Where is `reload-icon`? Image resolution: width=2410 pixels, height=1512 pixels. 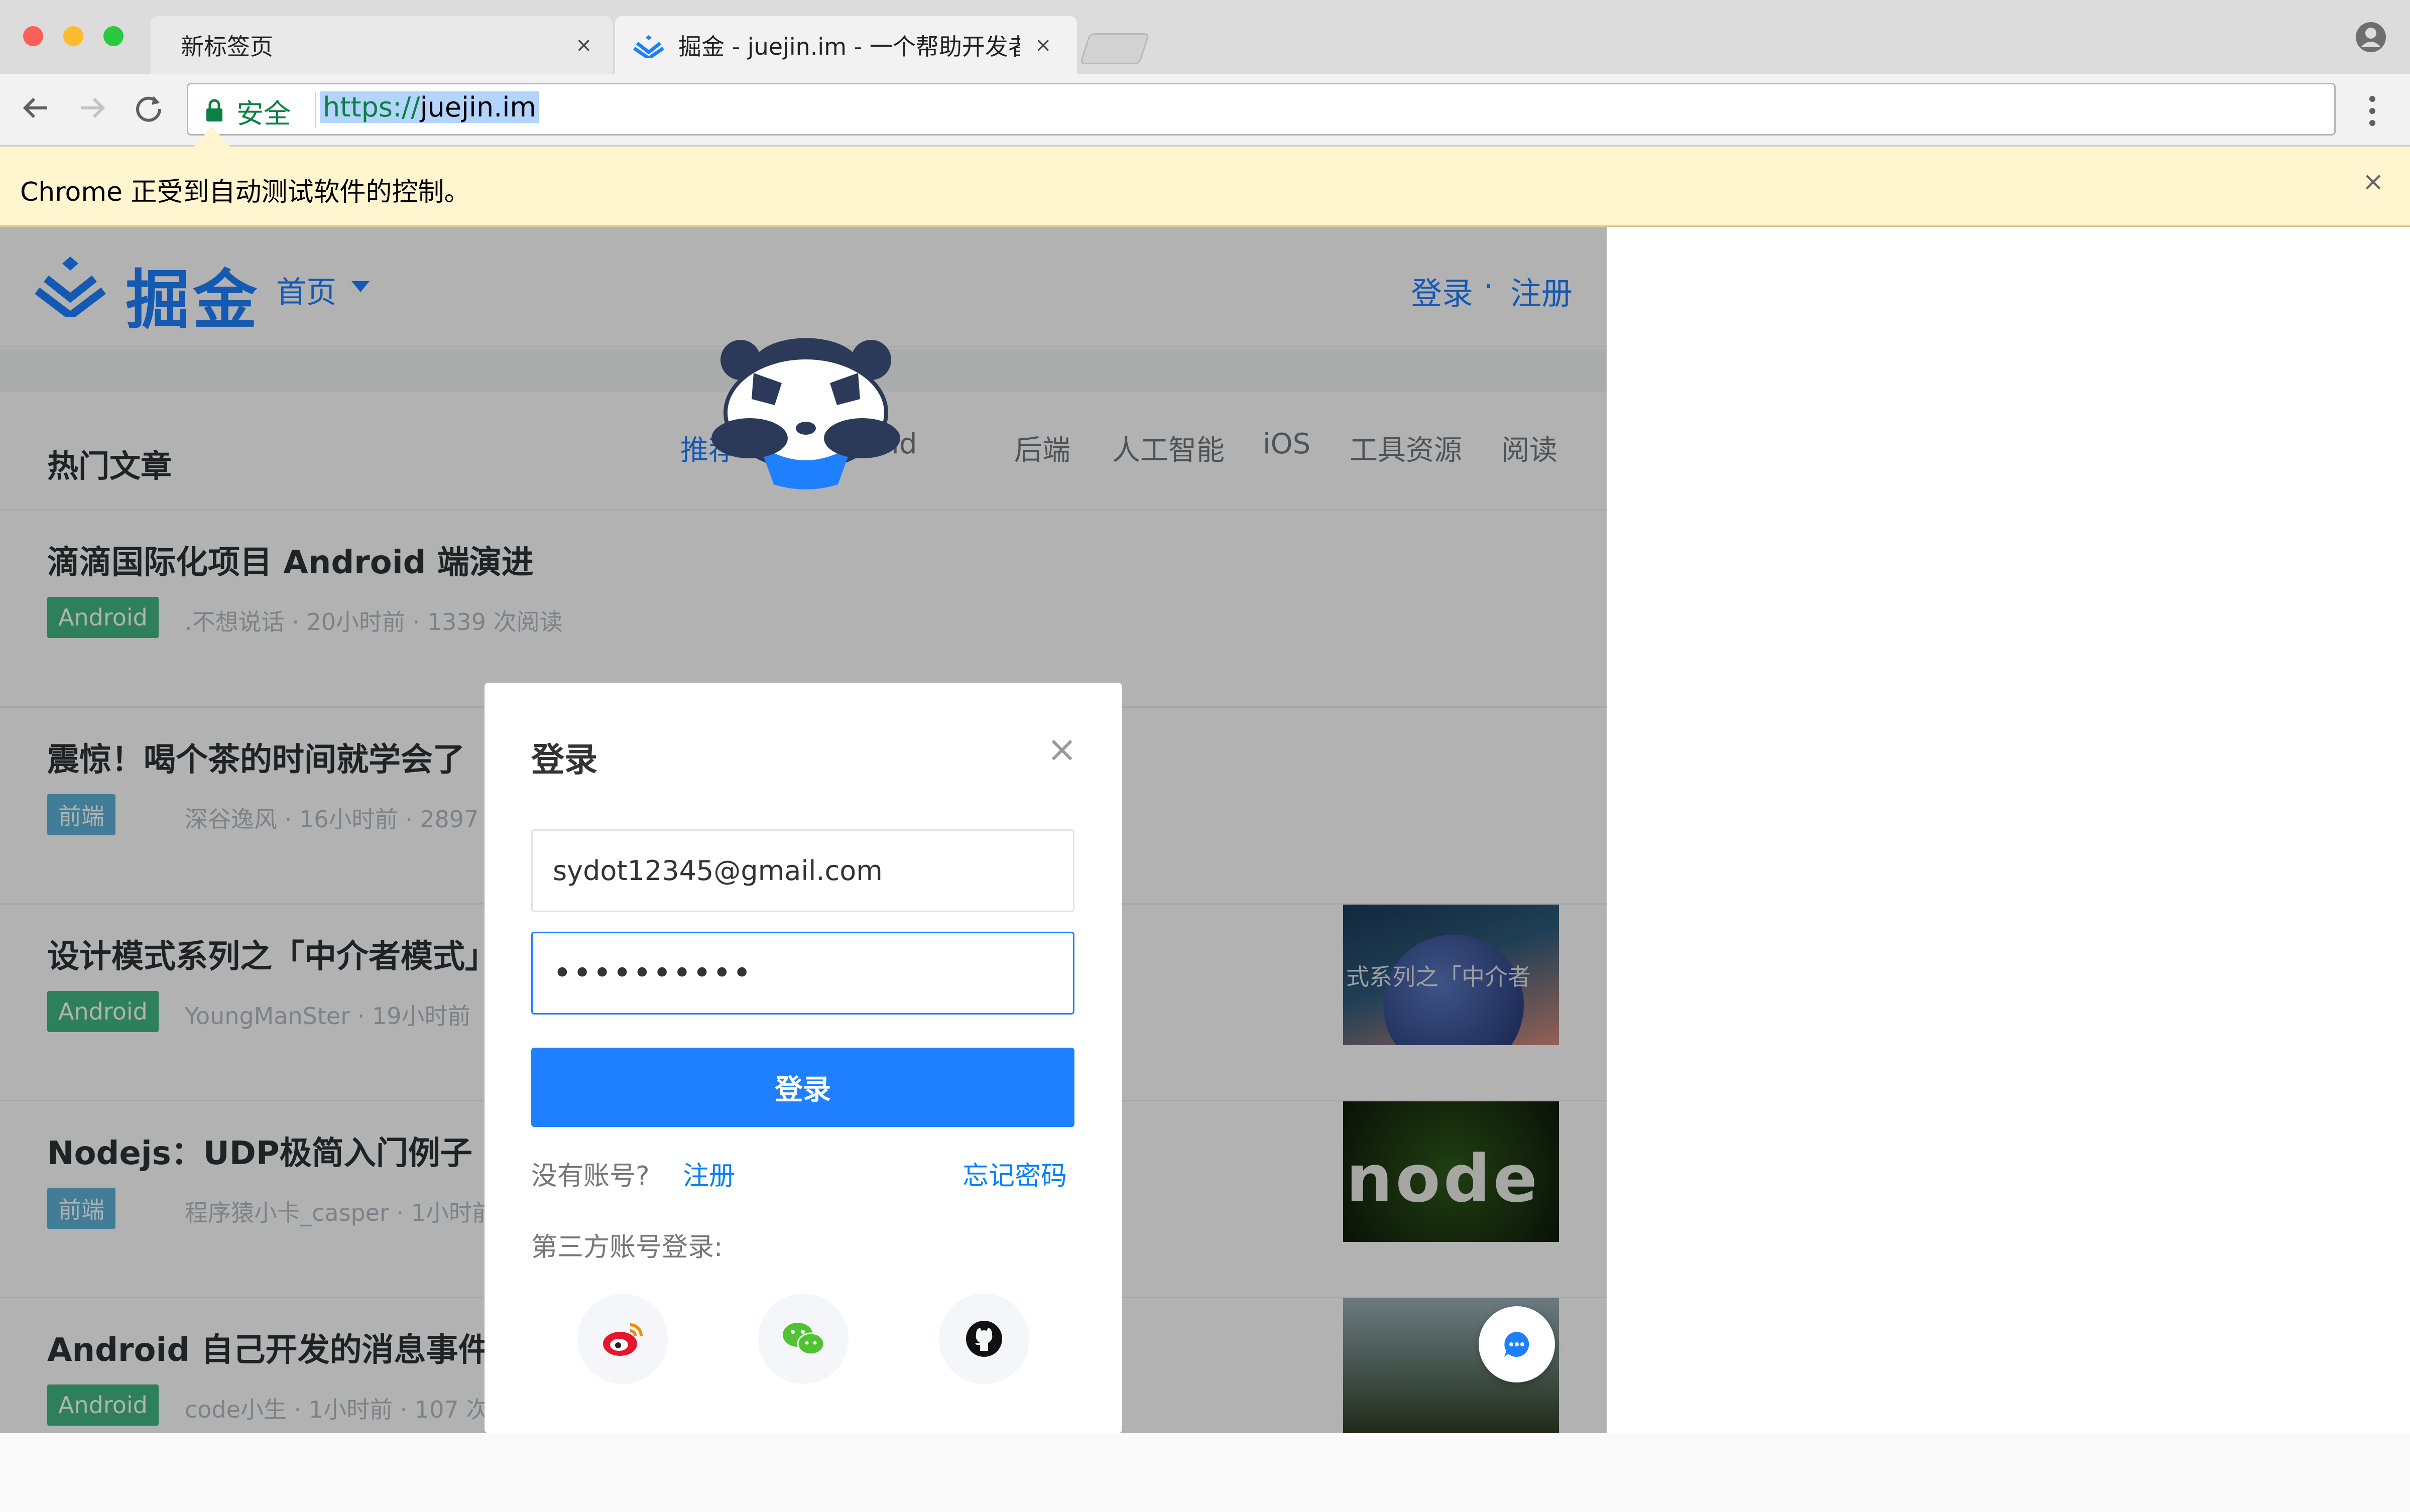 reload-icon is located at coordinates (149, 109).